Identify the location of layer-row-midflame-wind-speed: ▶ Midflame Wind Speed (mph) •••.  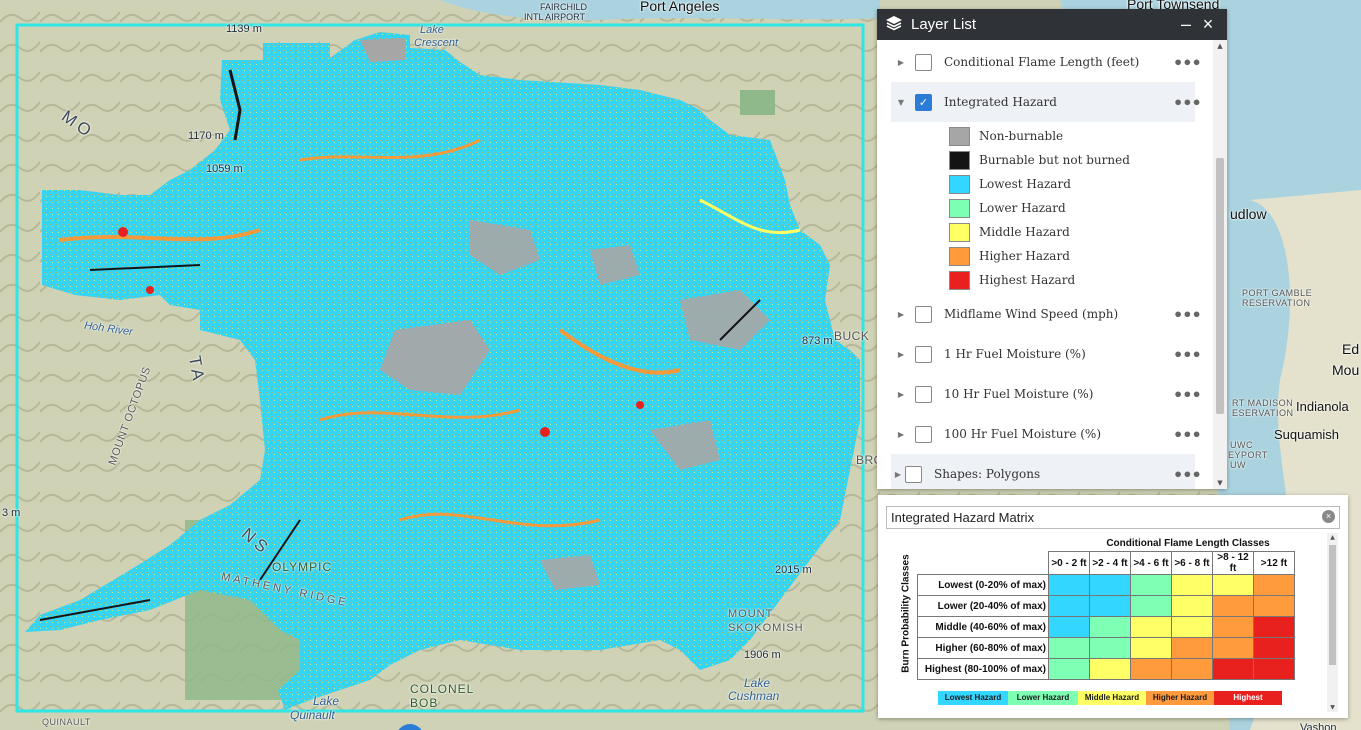
(1046, 314).